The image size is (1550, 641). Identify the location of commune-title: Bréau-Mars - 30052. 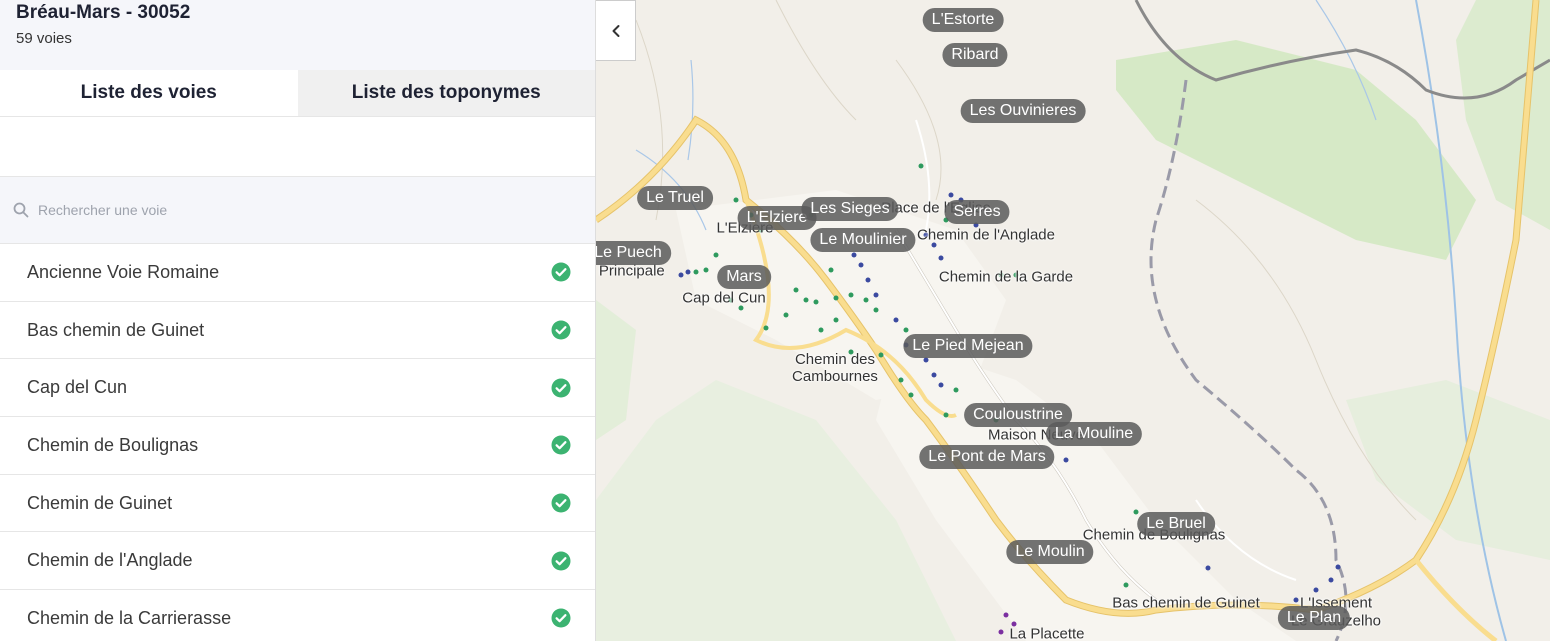
(103, 12).